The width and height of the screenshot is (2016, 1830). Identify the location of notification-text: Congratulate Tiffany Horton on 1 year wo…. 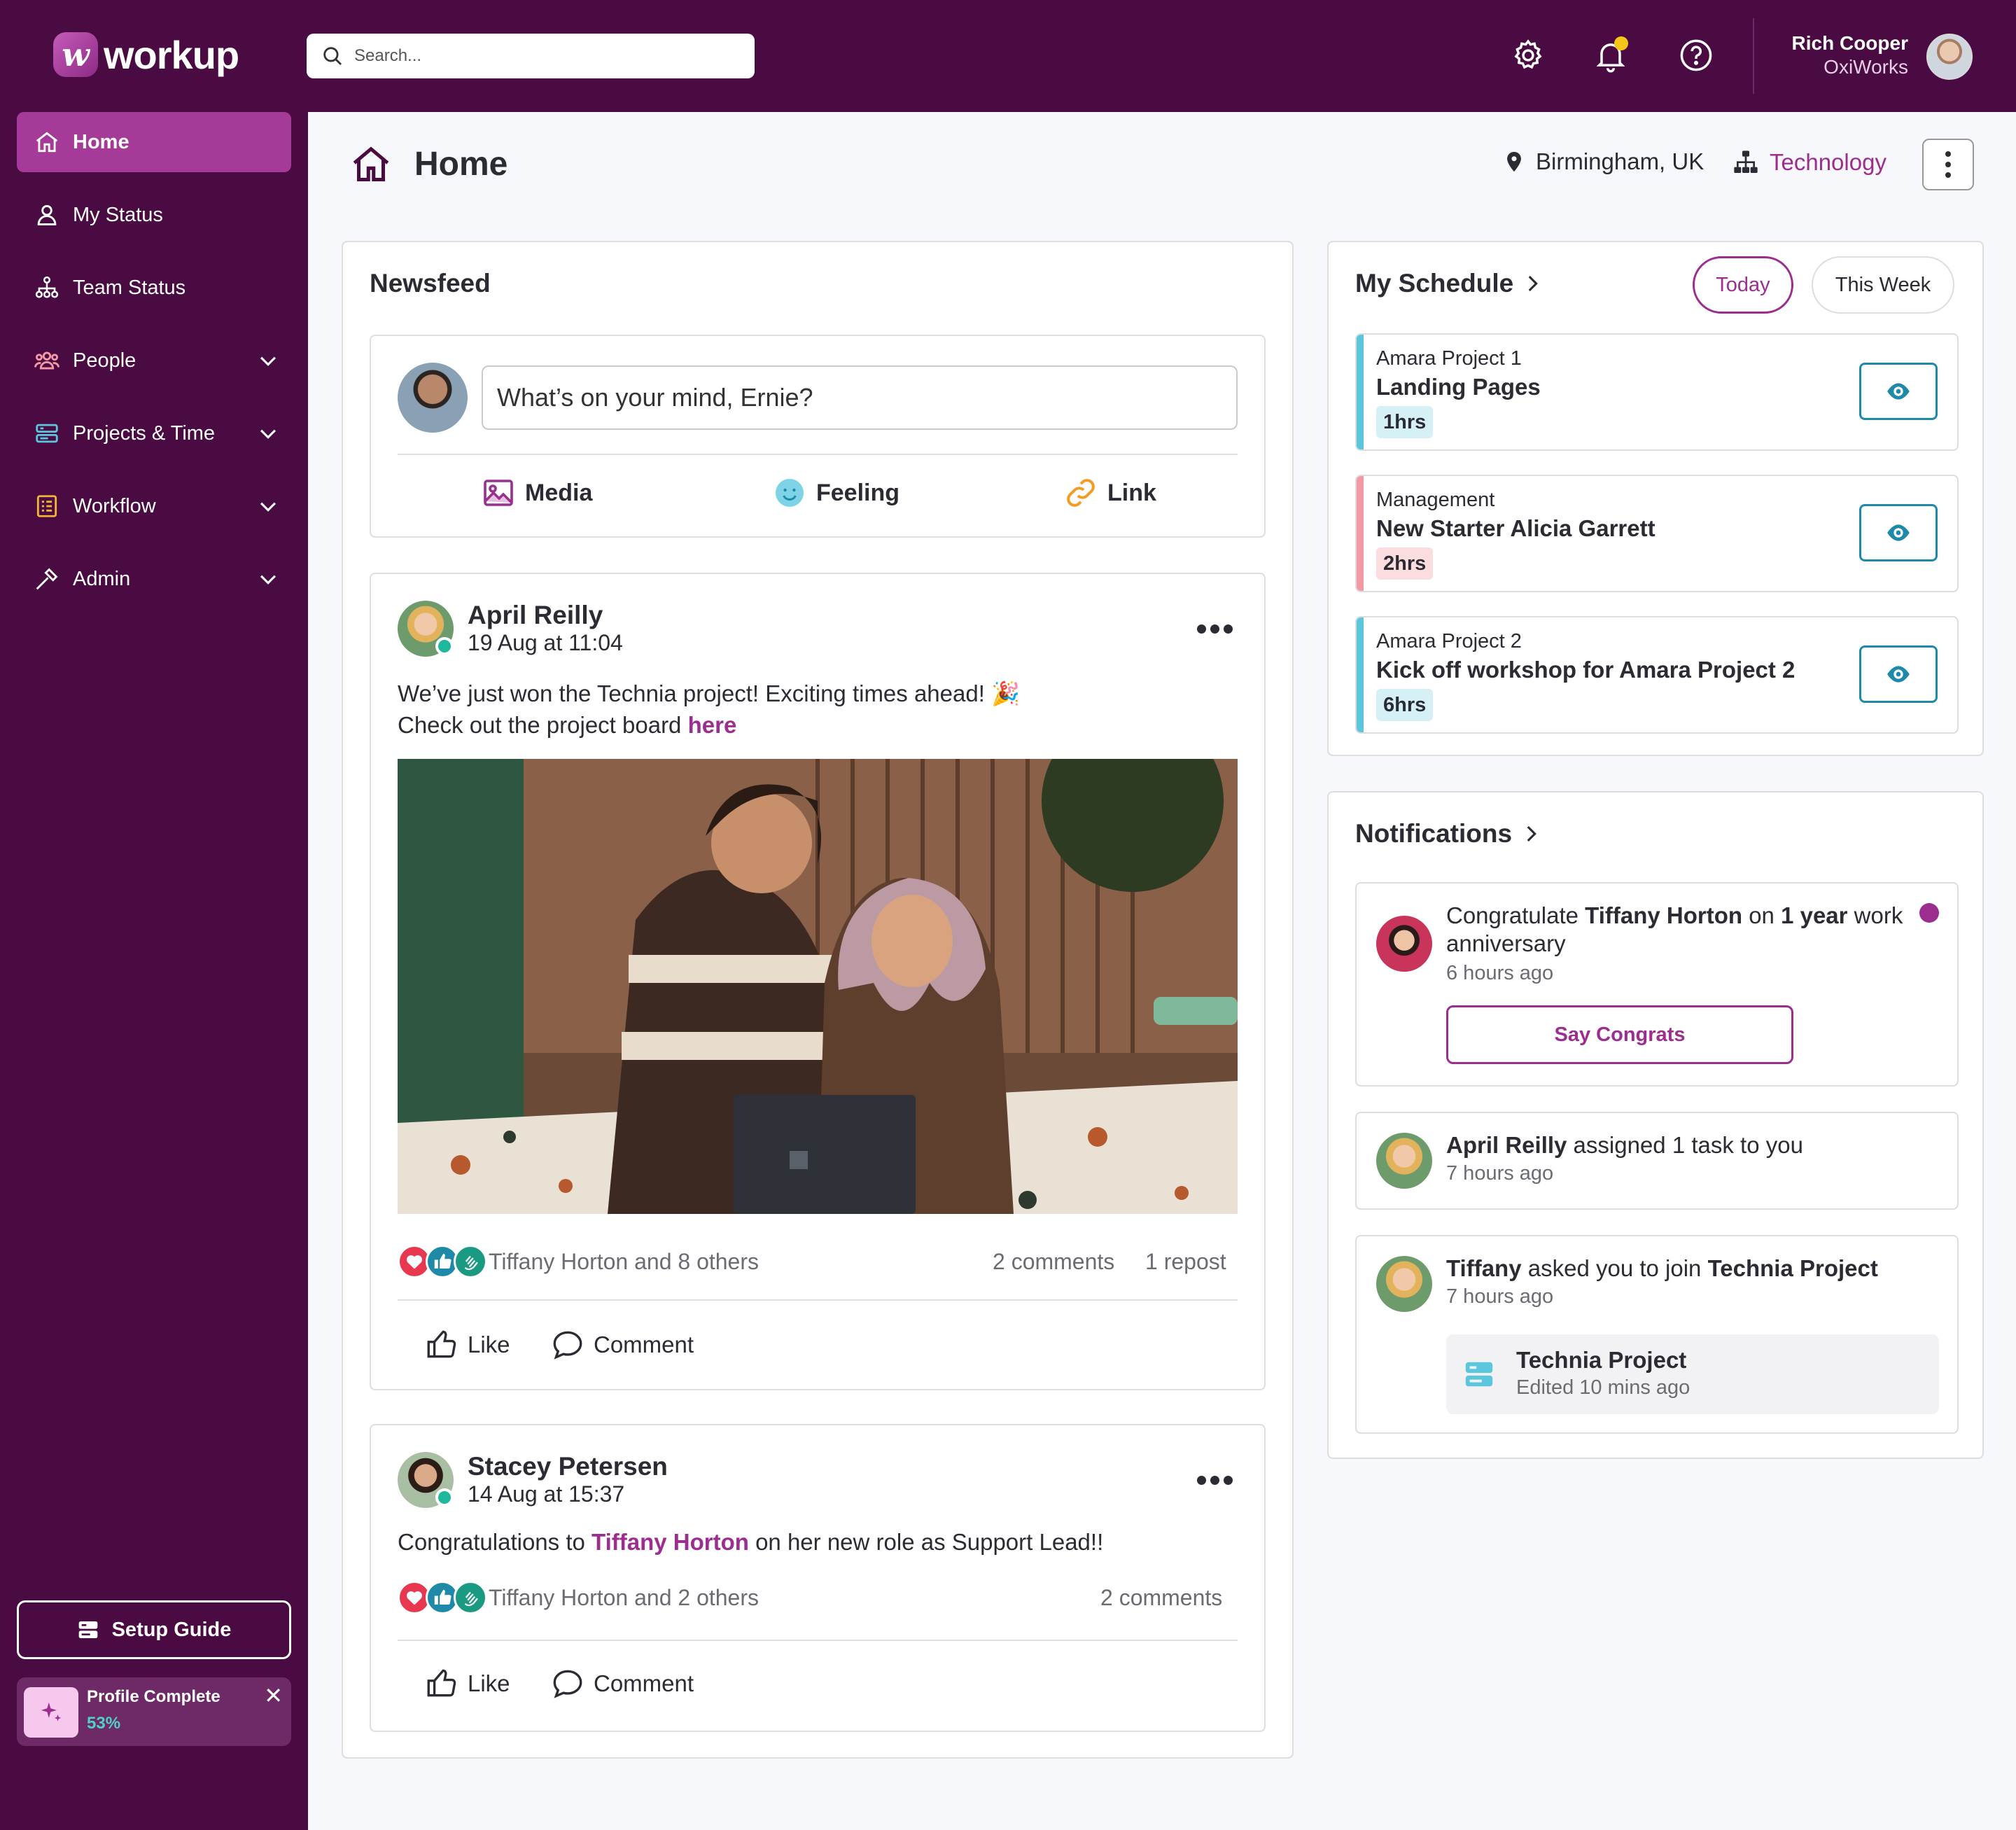
(1677, 930).